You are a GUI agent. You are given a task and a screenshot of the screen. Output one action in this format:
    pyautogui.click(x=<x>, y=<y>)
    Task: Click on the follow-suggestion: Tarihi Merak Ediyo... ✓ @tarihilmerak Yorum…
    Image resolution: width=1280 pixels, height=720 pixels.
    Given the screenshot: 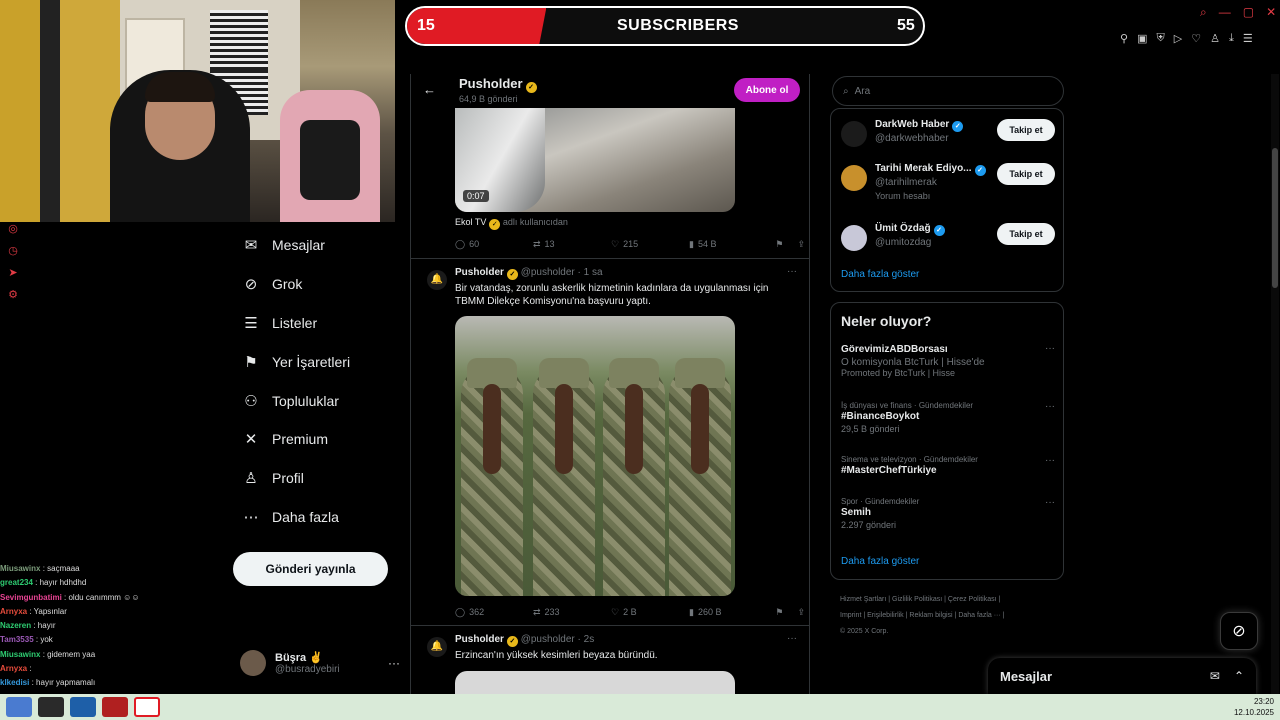 What is the action you would take?
    pyautogui.click(x=948, y=181)
    